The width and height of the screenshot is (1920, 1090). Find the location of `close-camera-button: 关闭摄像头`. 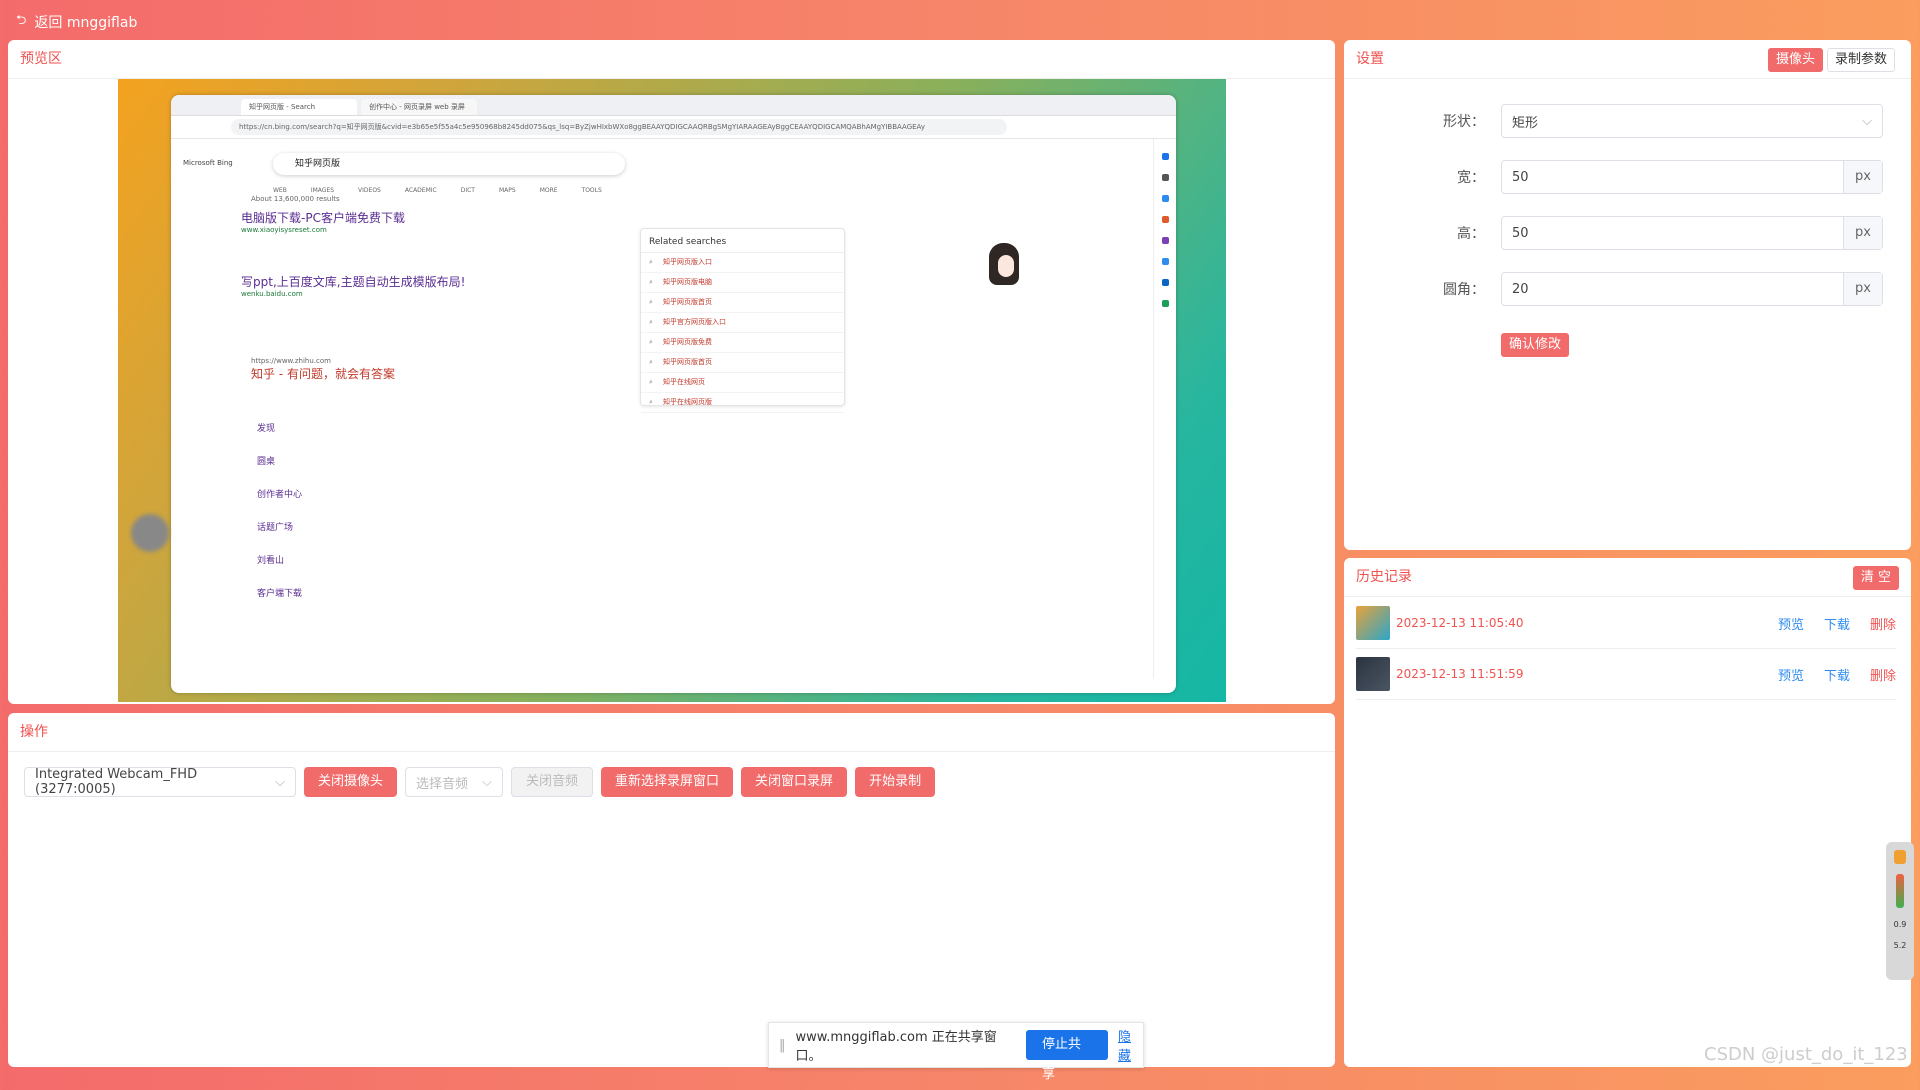

close-camera-button: 关闭摄像头 is located at coordinates (351, 782).